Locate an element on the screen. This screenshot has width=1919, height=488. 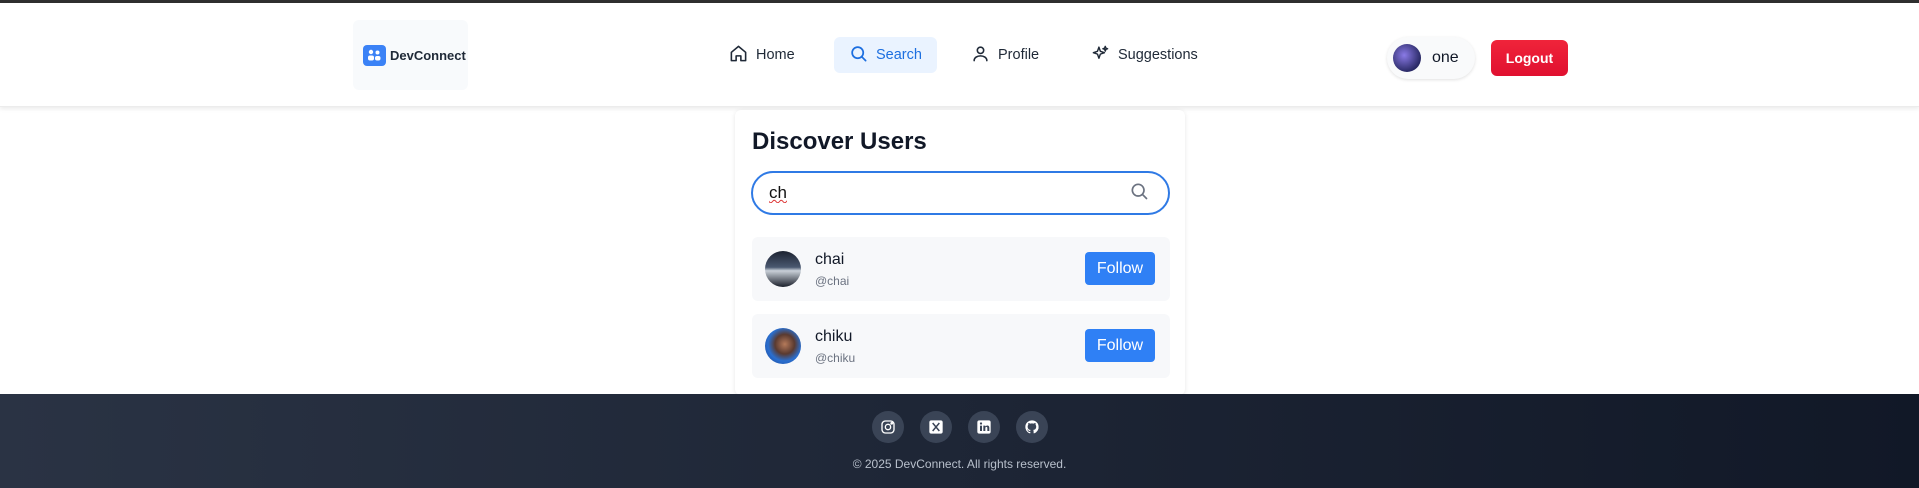
user-name: chai is located at coordinates (830, 259).